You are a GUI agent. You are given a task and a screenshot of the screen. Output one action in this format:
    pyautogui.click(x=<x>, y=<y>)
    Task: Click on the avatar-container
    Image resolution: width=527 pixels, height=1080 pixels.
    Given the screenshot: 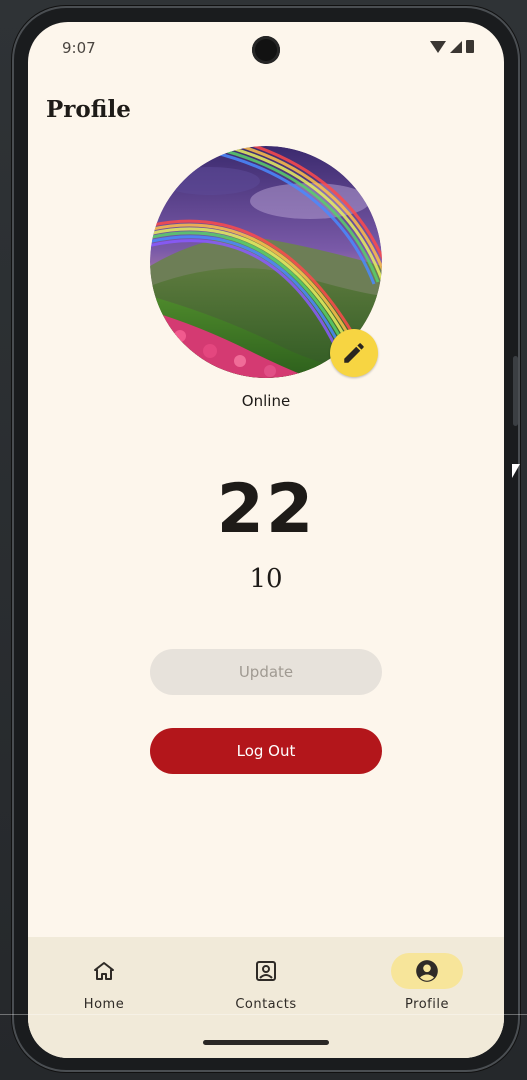 What is the action you would take?
    pyautogui.click(x=266, y=262)
    